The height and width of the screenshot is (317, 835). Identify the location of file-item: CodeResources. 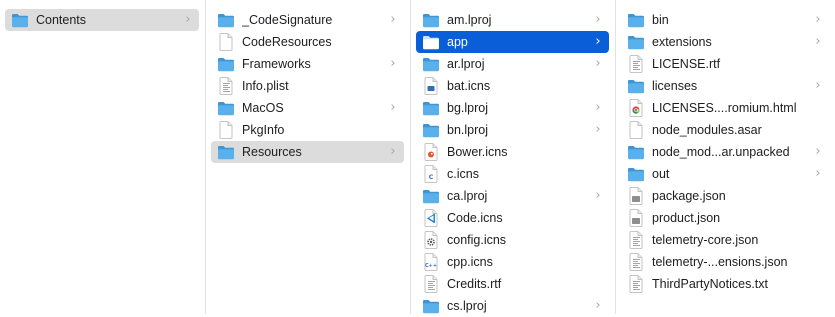
(307, 42).